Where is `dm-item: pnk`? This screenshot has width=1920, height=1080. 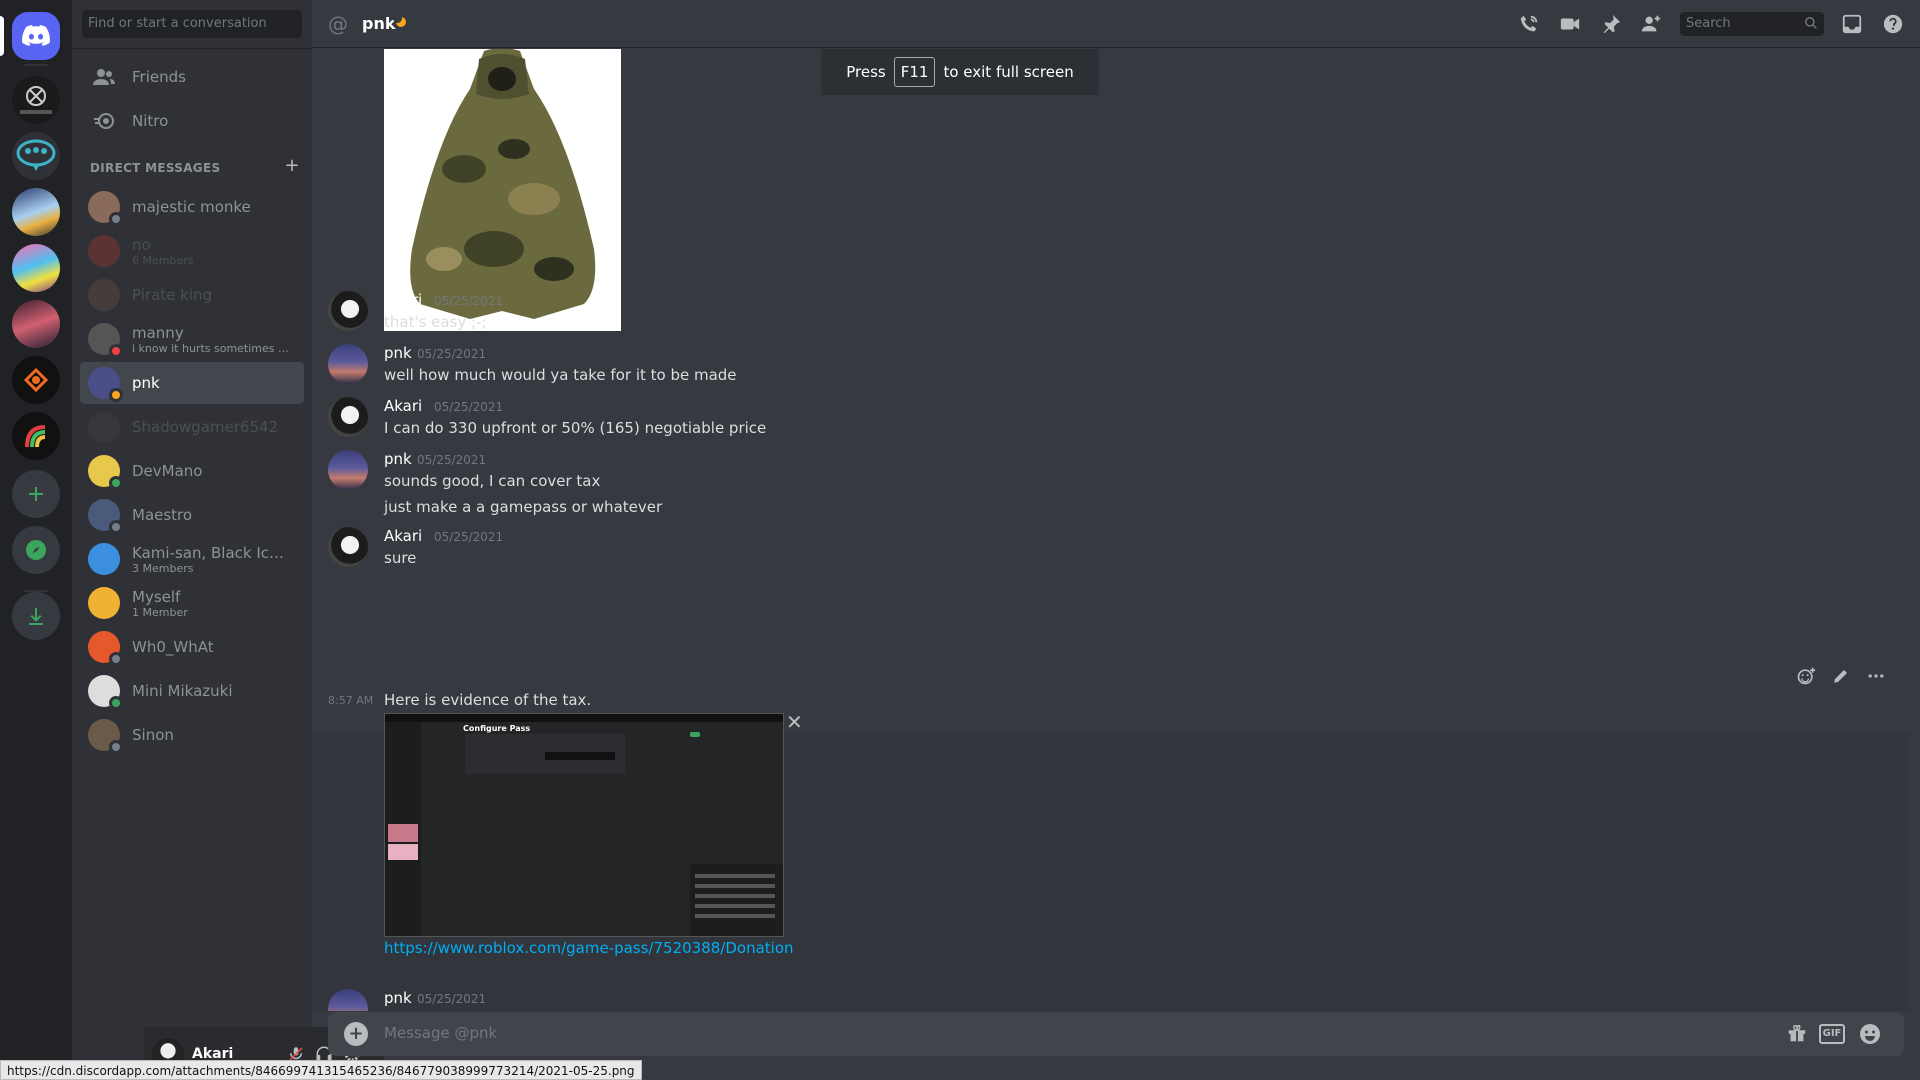
dm-item: pnk is located at coordinates (192, 383).